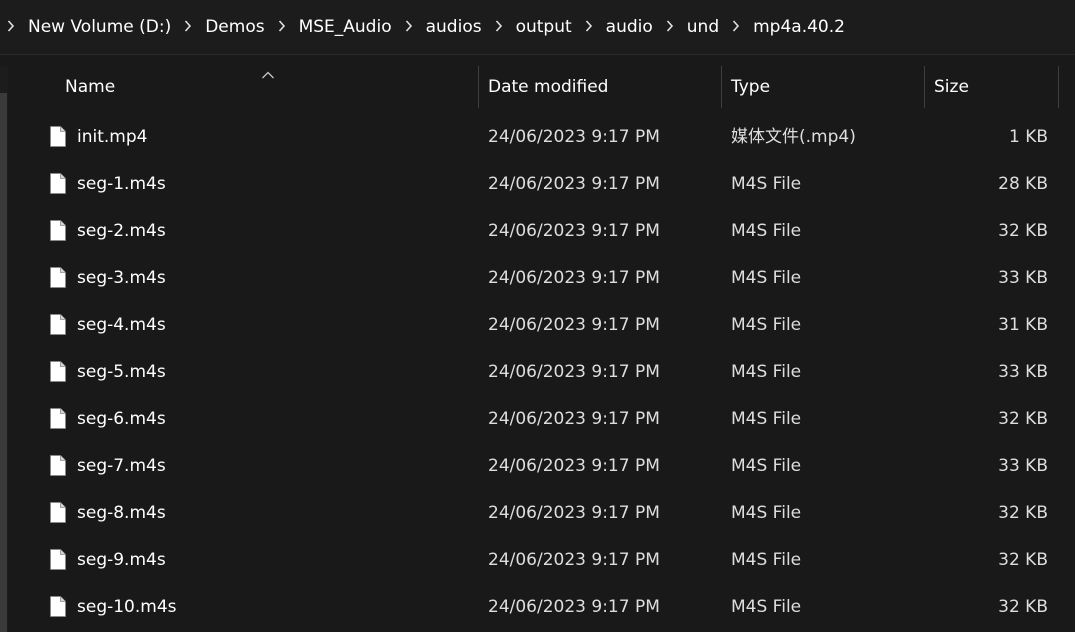  I want to click on sort-ascending-icon, so click(268, 74).